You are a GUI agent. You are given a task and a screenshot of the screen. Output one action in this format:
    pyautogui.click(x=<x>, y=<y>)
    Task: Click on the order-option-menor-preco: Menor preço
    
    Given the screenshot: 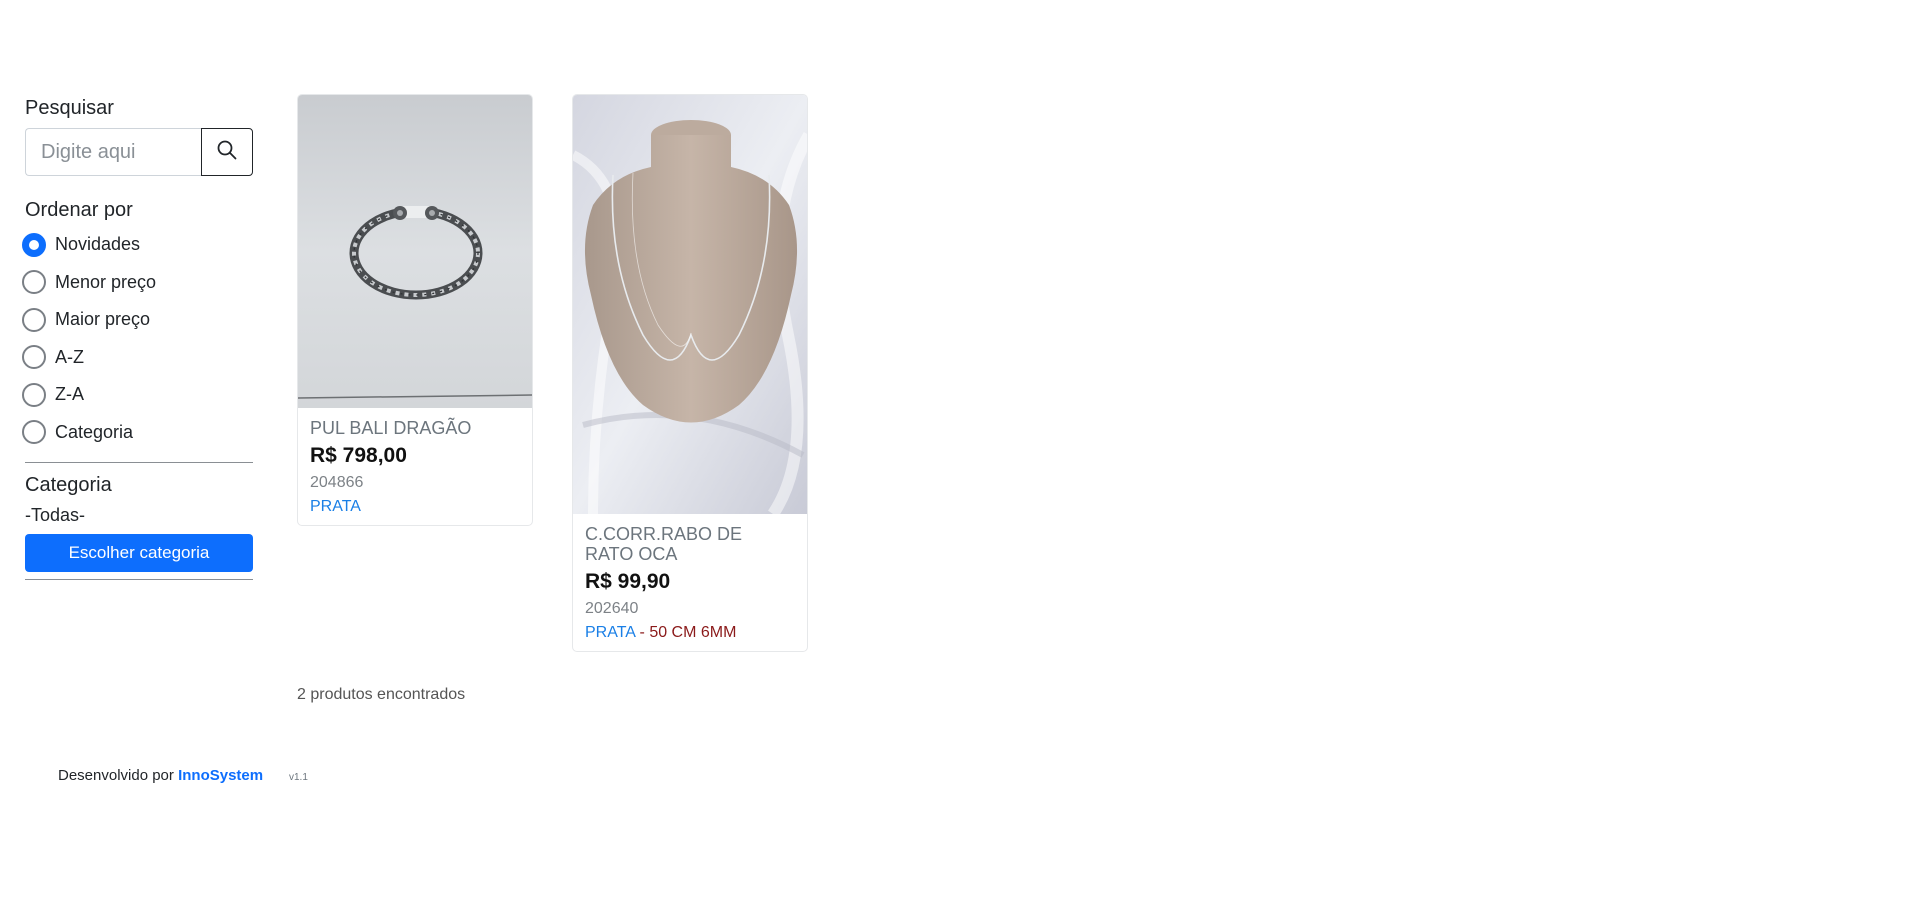 What is the action you would take?
    pyautogui.click(x=137, y=283)
    